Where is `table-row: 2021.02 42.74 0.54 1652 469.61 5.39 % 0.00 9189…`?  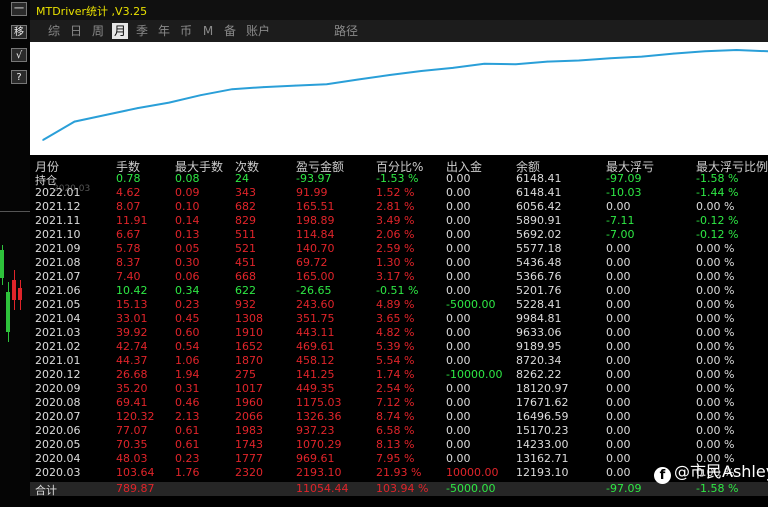
table-row: 2021.02 42.74 0.54 1652 469.61 5.39 % 0.00 9189… is located at coordinates (399, 347).